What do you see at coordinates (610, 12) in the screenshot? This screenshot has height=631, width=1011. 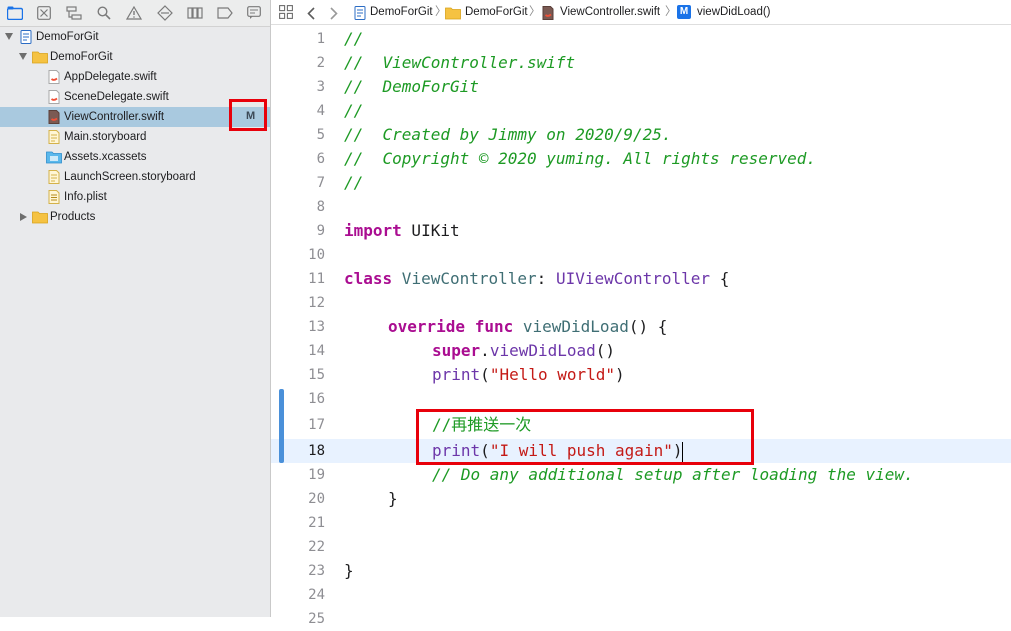 I see `breadcrumb-file: ViewController.swift` at bounding box center [610, 12].